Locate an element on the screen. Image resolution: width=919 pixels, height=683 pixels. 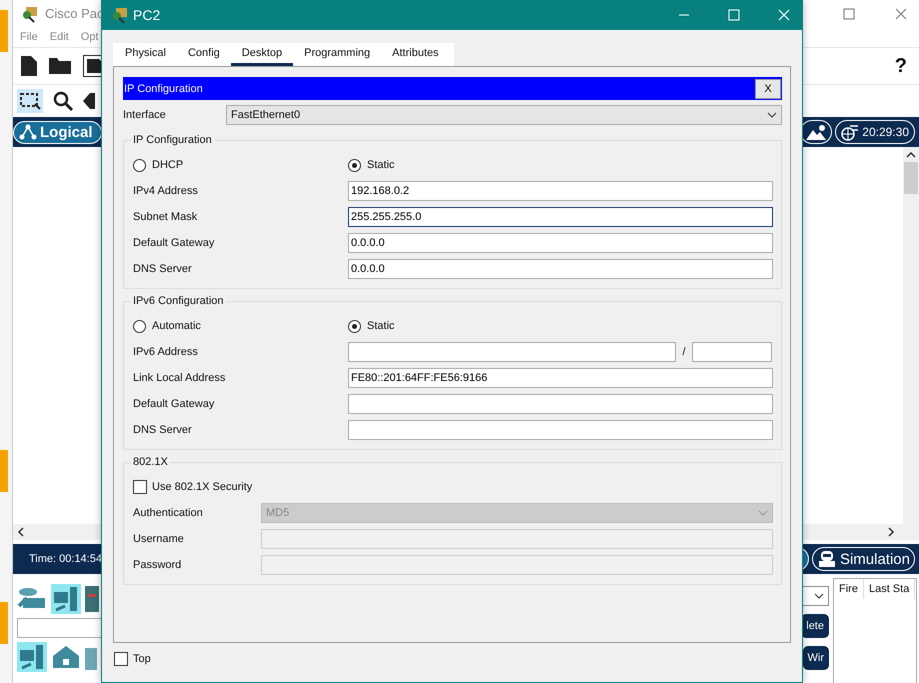
simulation-button: Simulation is located at coordinates (863, 559).